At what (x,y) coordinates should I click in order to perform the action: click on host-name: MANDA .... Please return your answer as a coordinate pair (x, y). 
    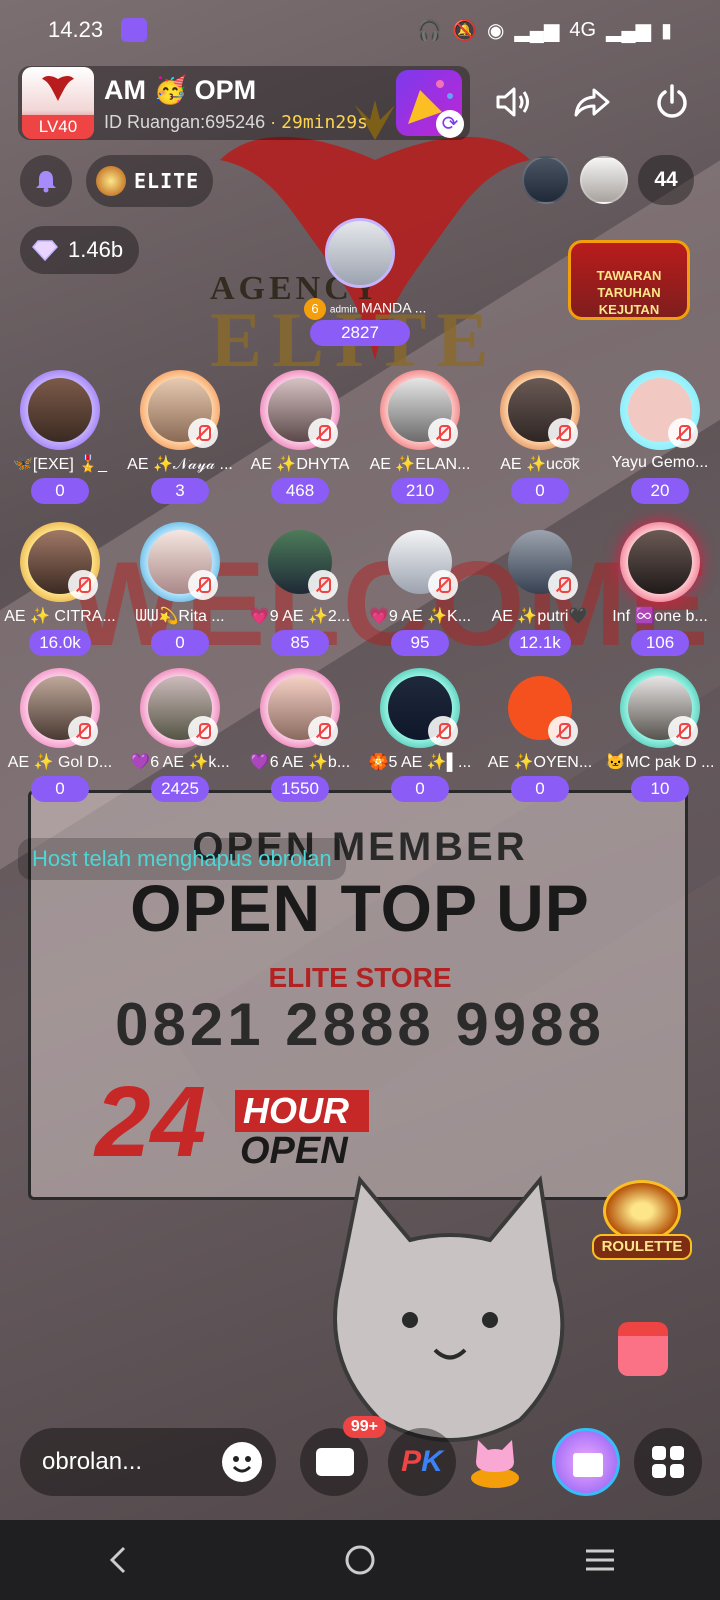
    Looking at the image, I should click on (394, 307).